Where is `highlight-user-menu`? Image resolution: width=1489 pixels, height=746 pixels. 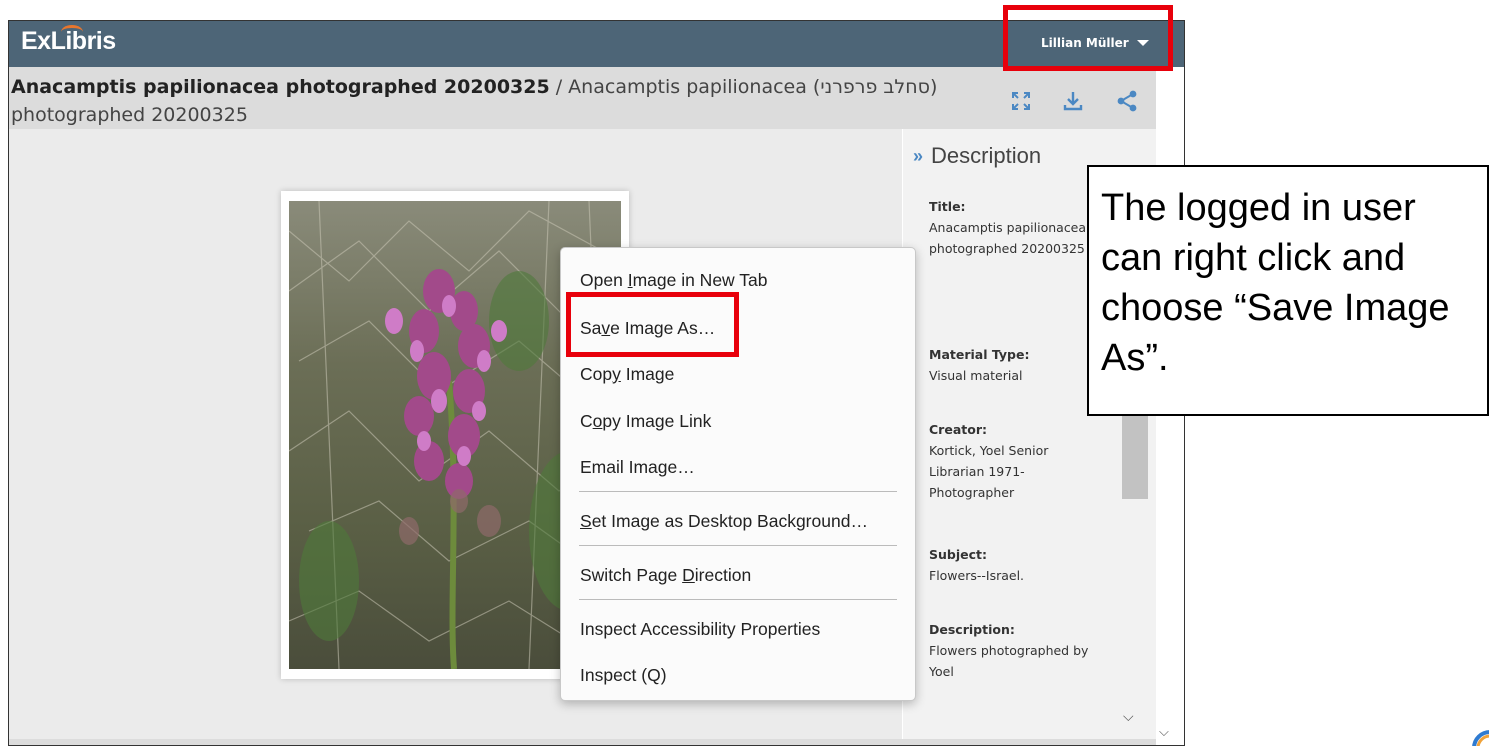 highlight-user-menu is located at coordinates (1088, 38).